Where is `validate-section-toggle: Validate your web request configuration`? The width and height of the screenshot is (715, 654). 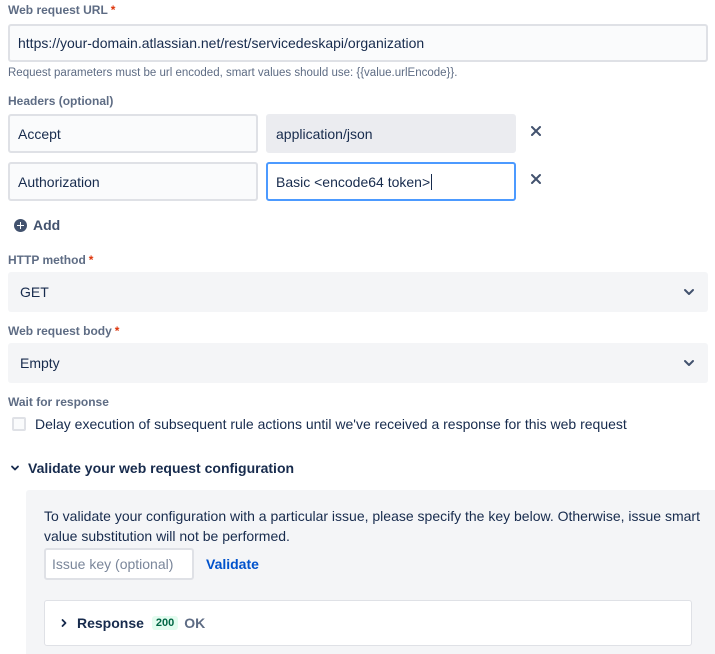
validate-section-toggle: Validate your web request configuration is located at coordinates (152, 468).